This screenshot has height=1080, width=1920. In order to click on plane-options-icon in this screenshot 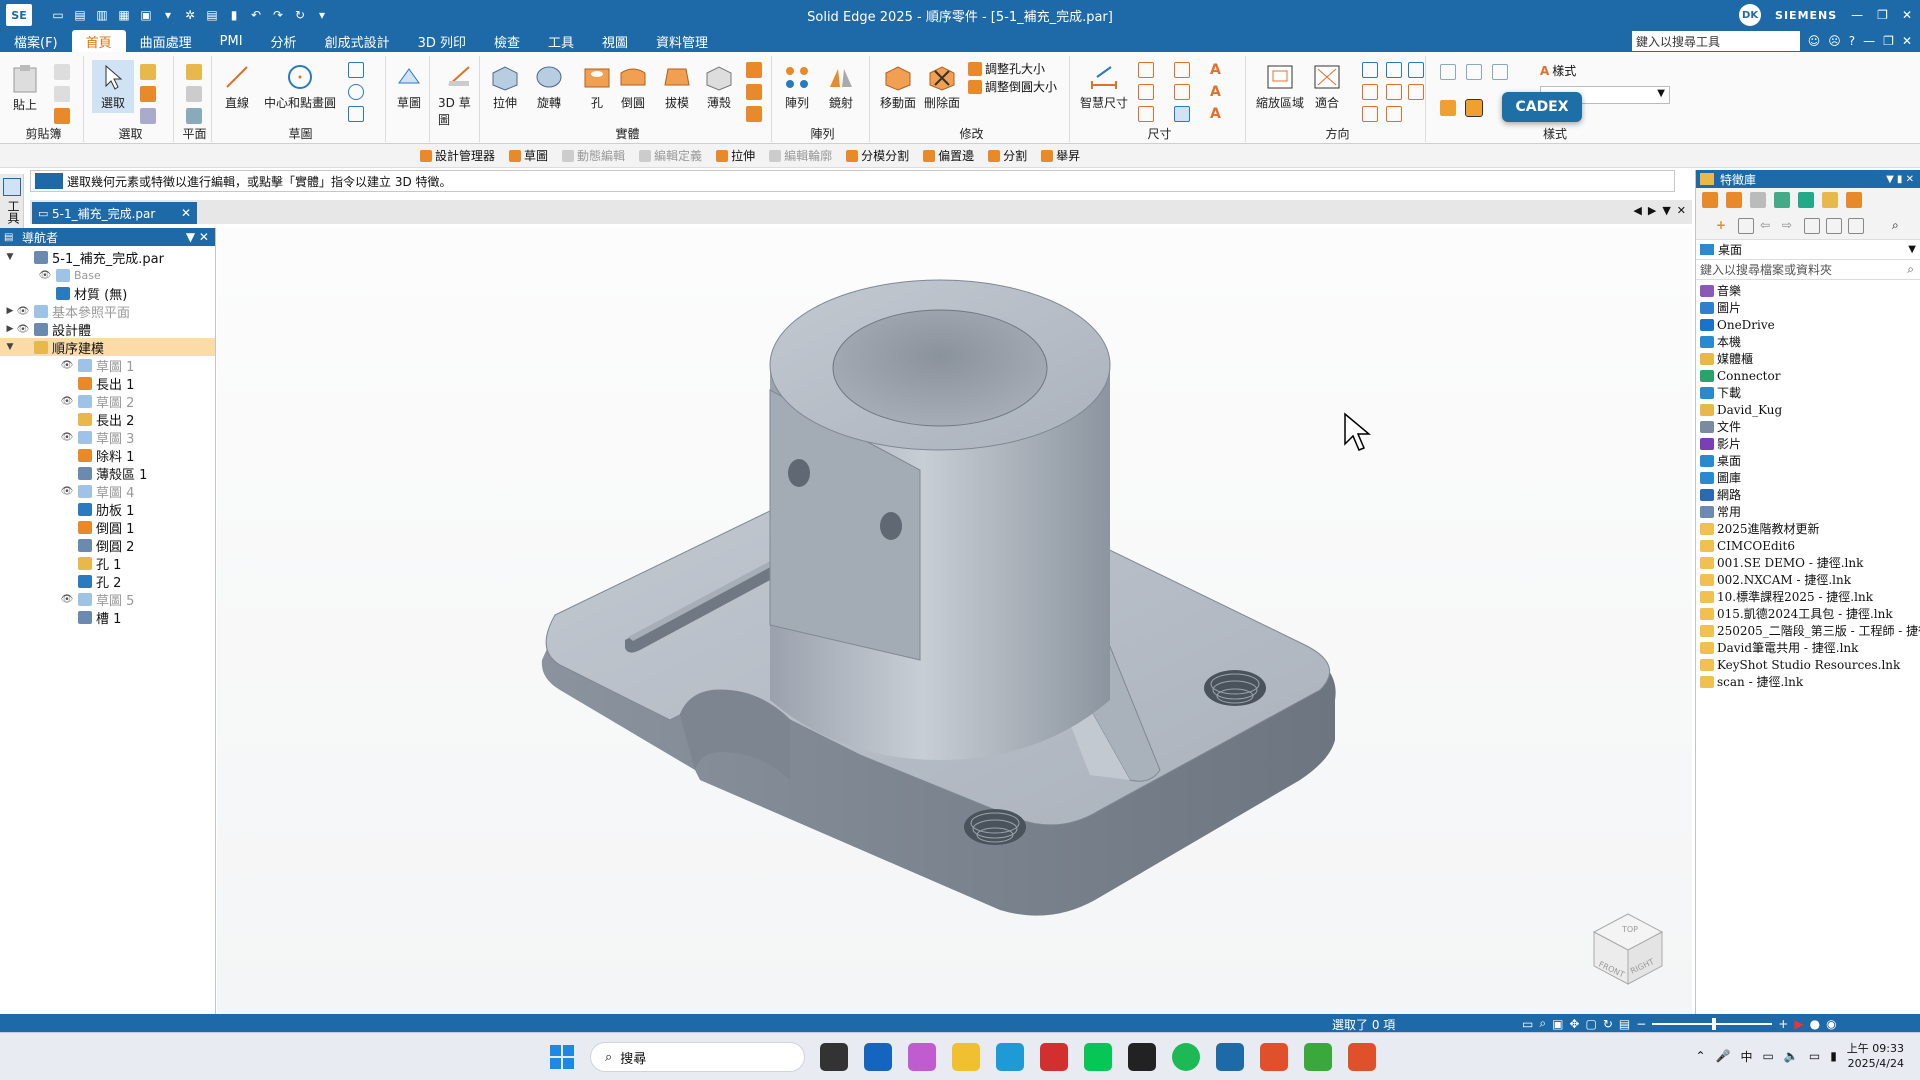, I will do `click(194, 94)`.